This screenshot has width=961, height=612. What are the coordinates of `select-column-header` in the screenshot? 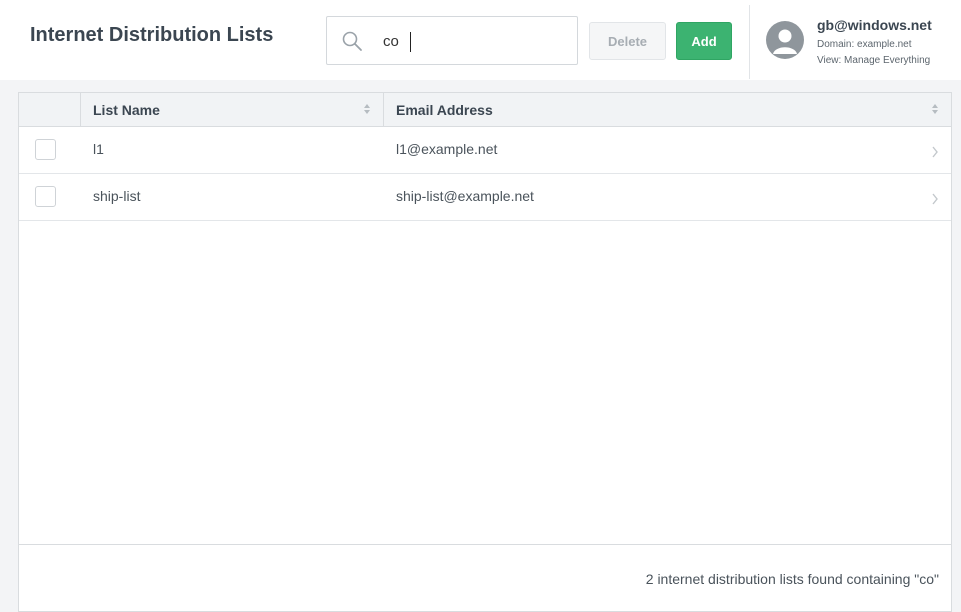 It's located at (50, 109).